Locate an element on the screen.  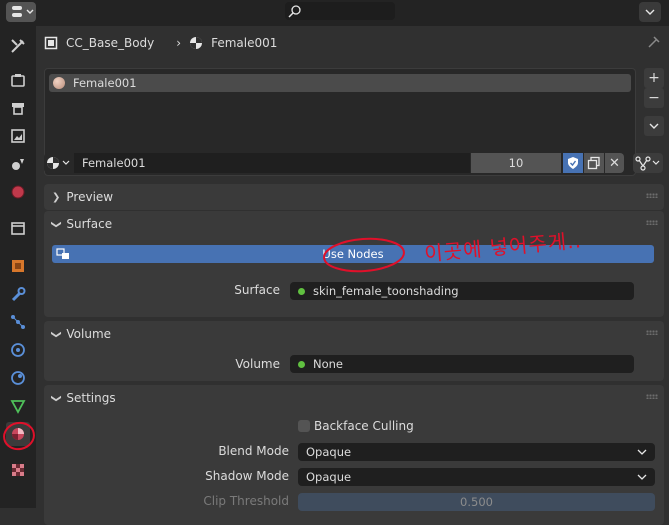
blend-mode-select: Opaque is located at coordinates (476, 452).